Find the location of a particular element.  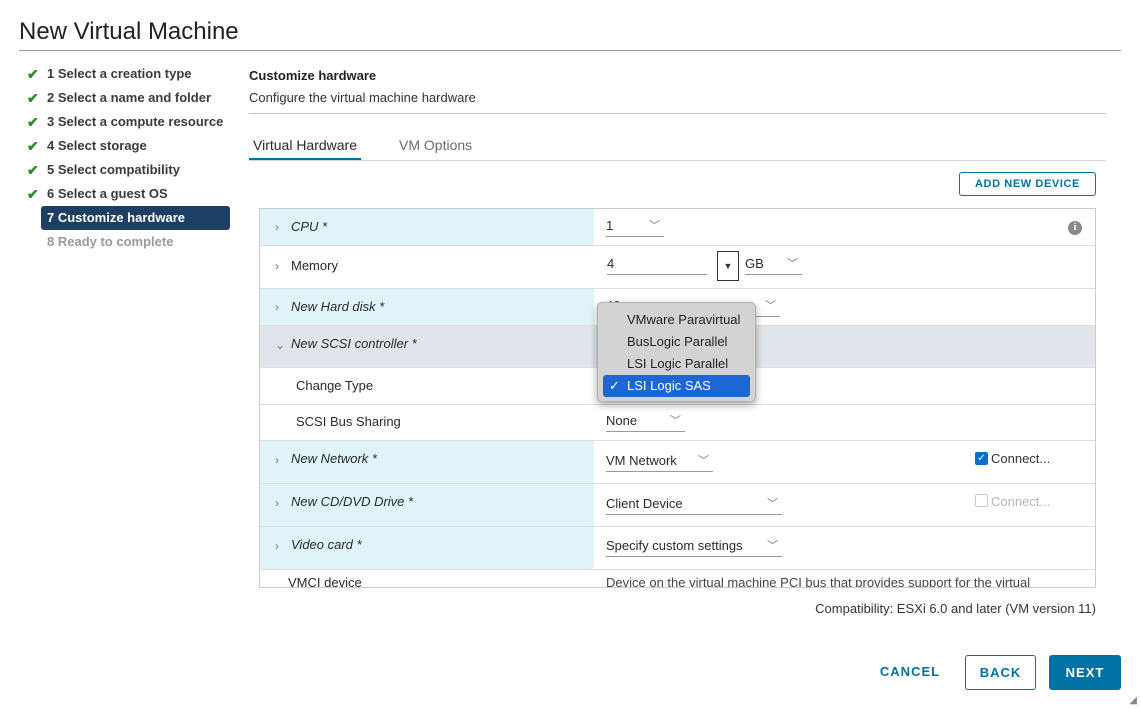

cpu-select: 1 ﹀ is located at coordinates (635, 227).